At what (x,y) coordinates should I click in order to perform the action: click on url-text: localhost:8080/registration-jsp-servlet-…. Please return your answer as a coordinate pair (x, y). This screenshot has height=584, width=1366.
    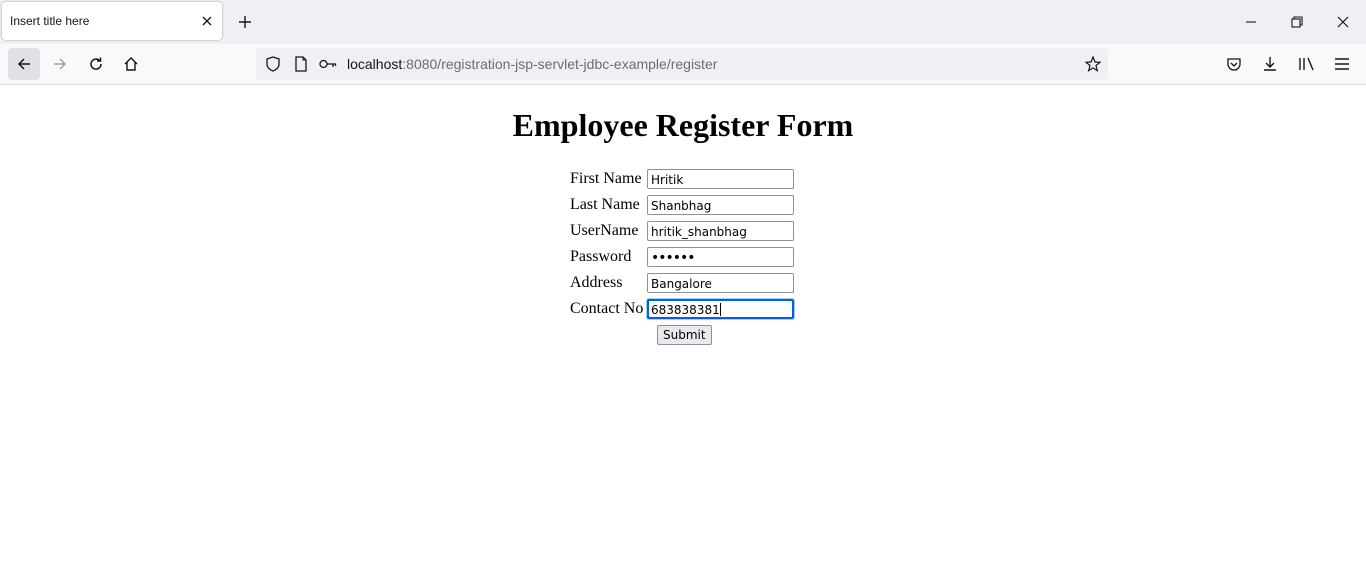
    Looking at the image, I should click on (532, 64).